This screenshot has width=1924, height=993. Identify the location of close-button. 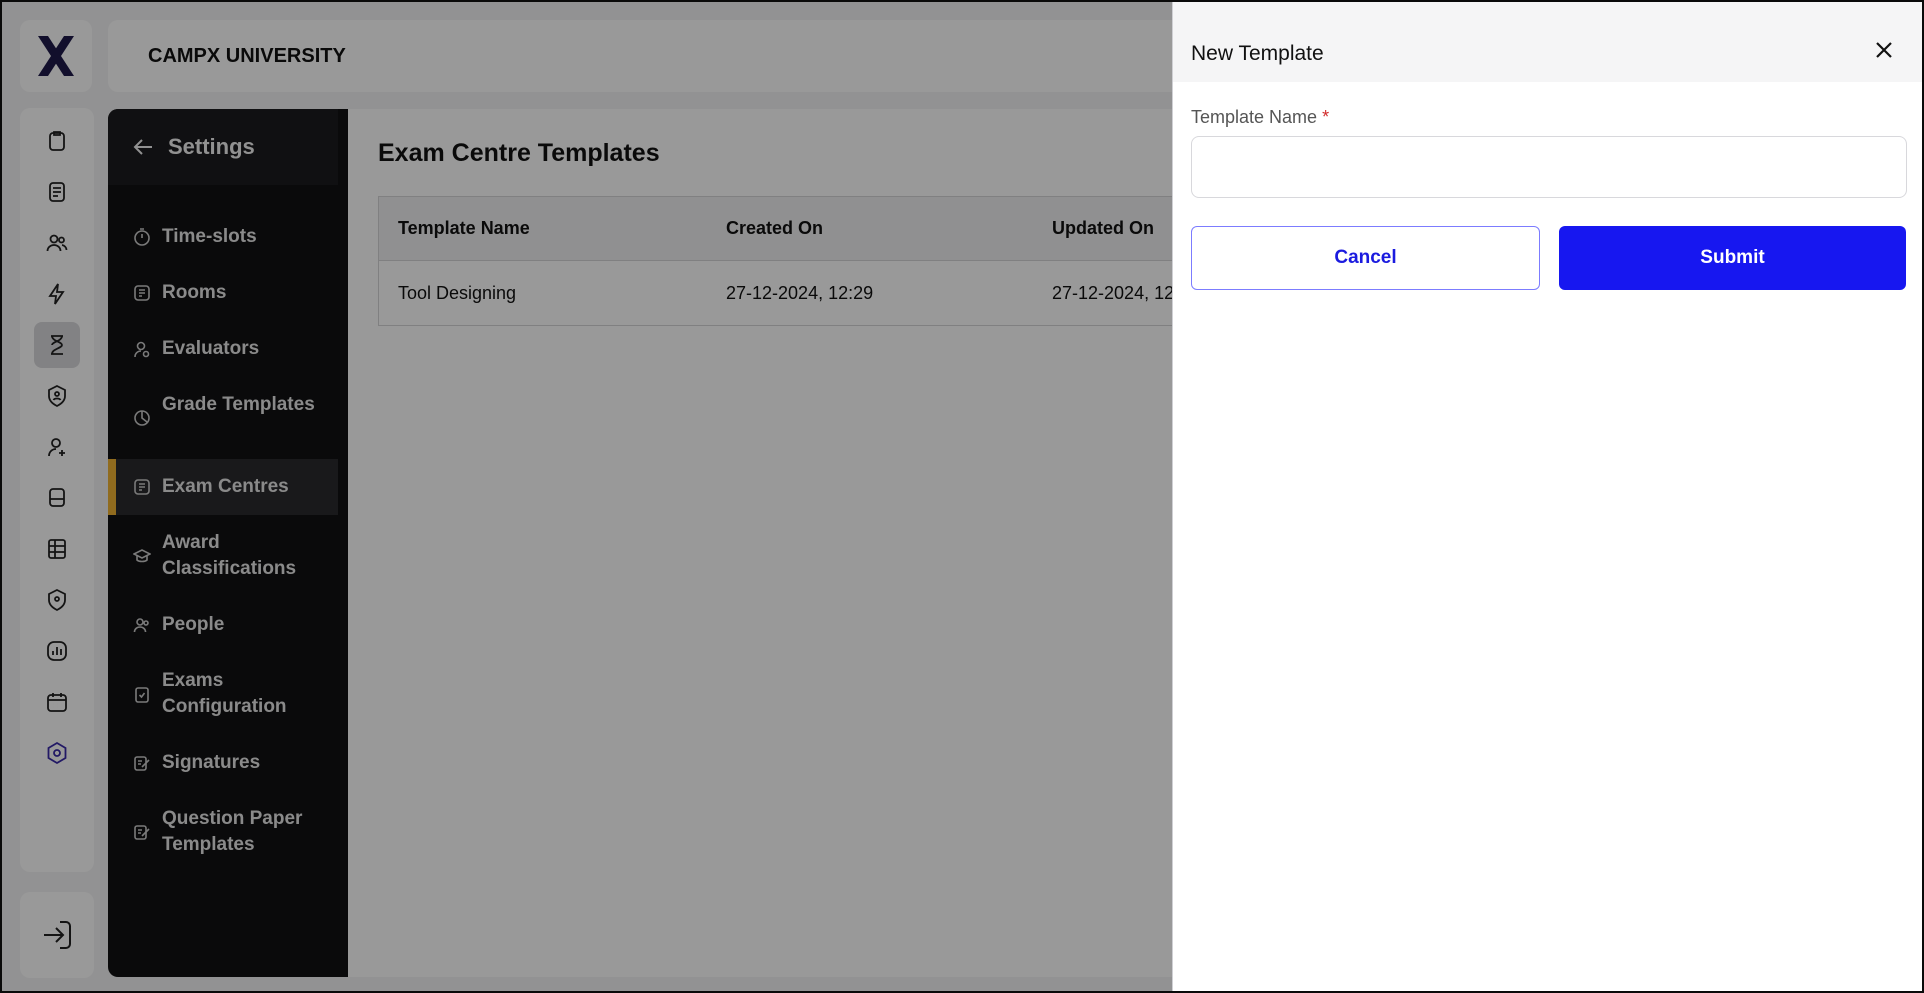
(1884, 50).